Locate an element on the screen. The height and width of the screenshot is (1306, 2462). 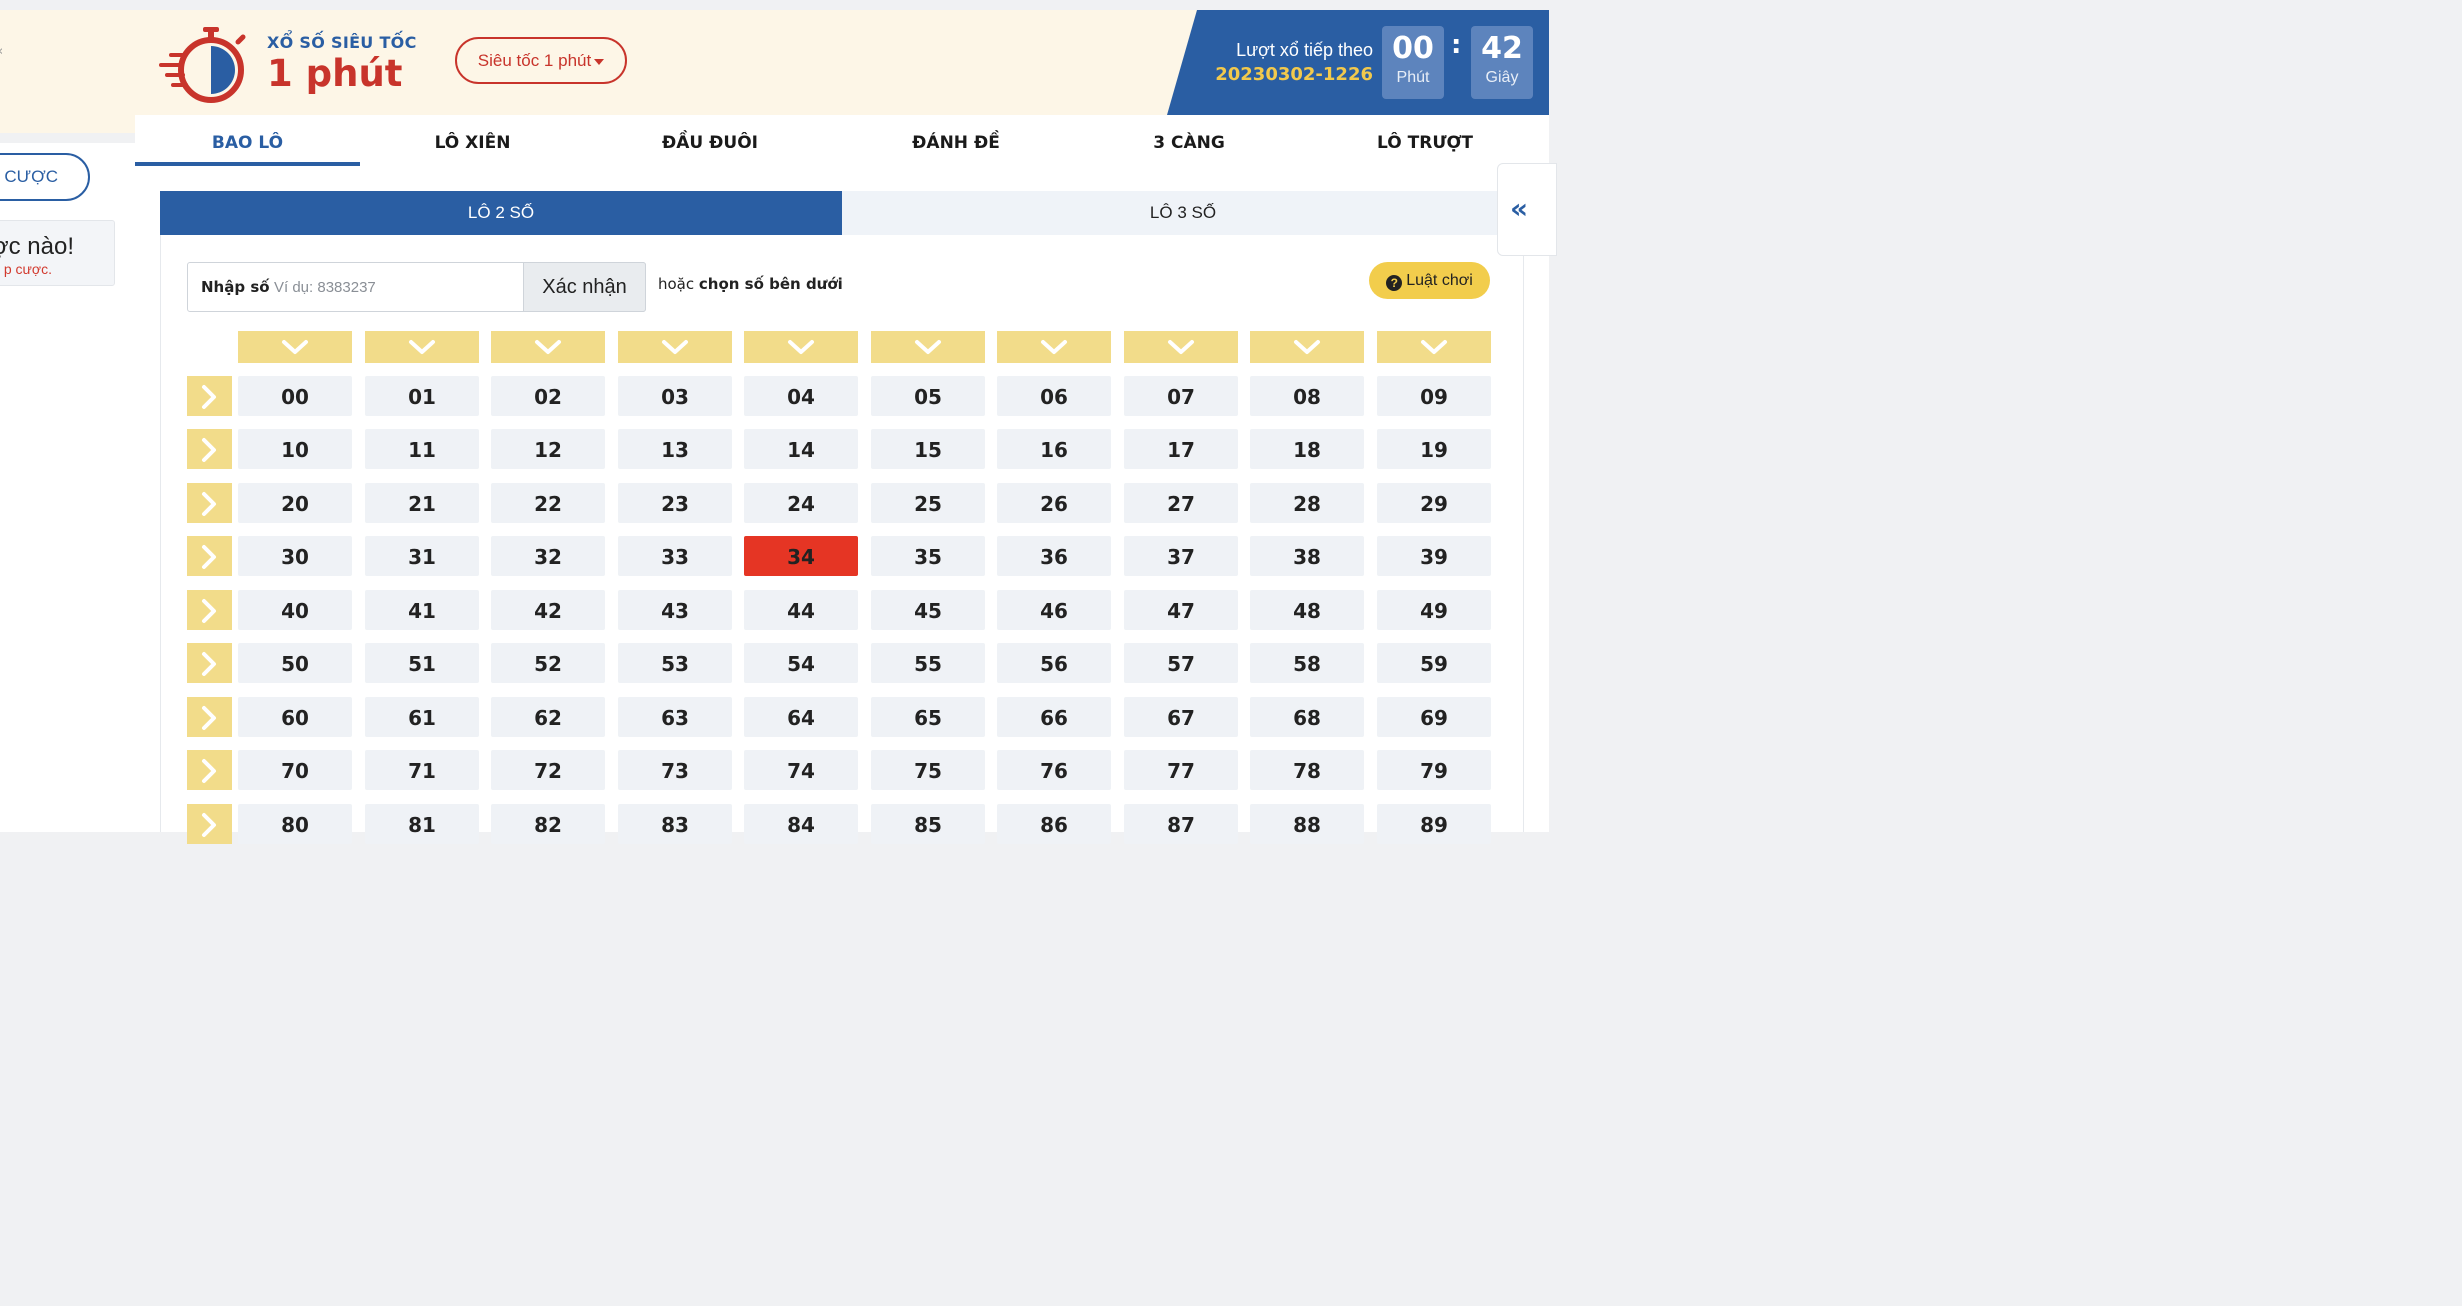
number-cell: 33 is located at coordinates (675, 556).